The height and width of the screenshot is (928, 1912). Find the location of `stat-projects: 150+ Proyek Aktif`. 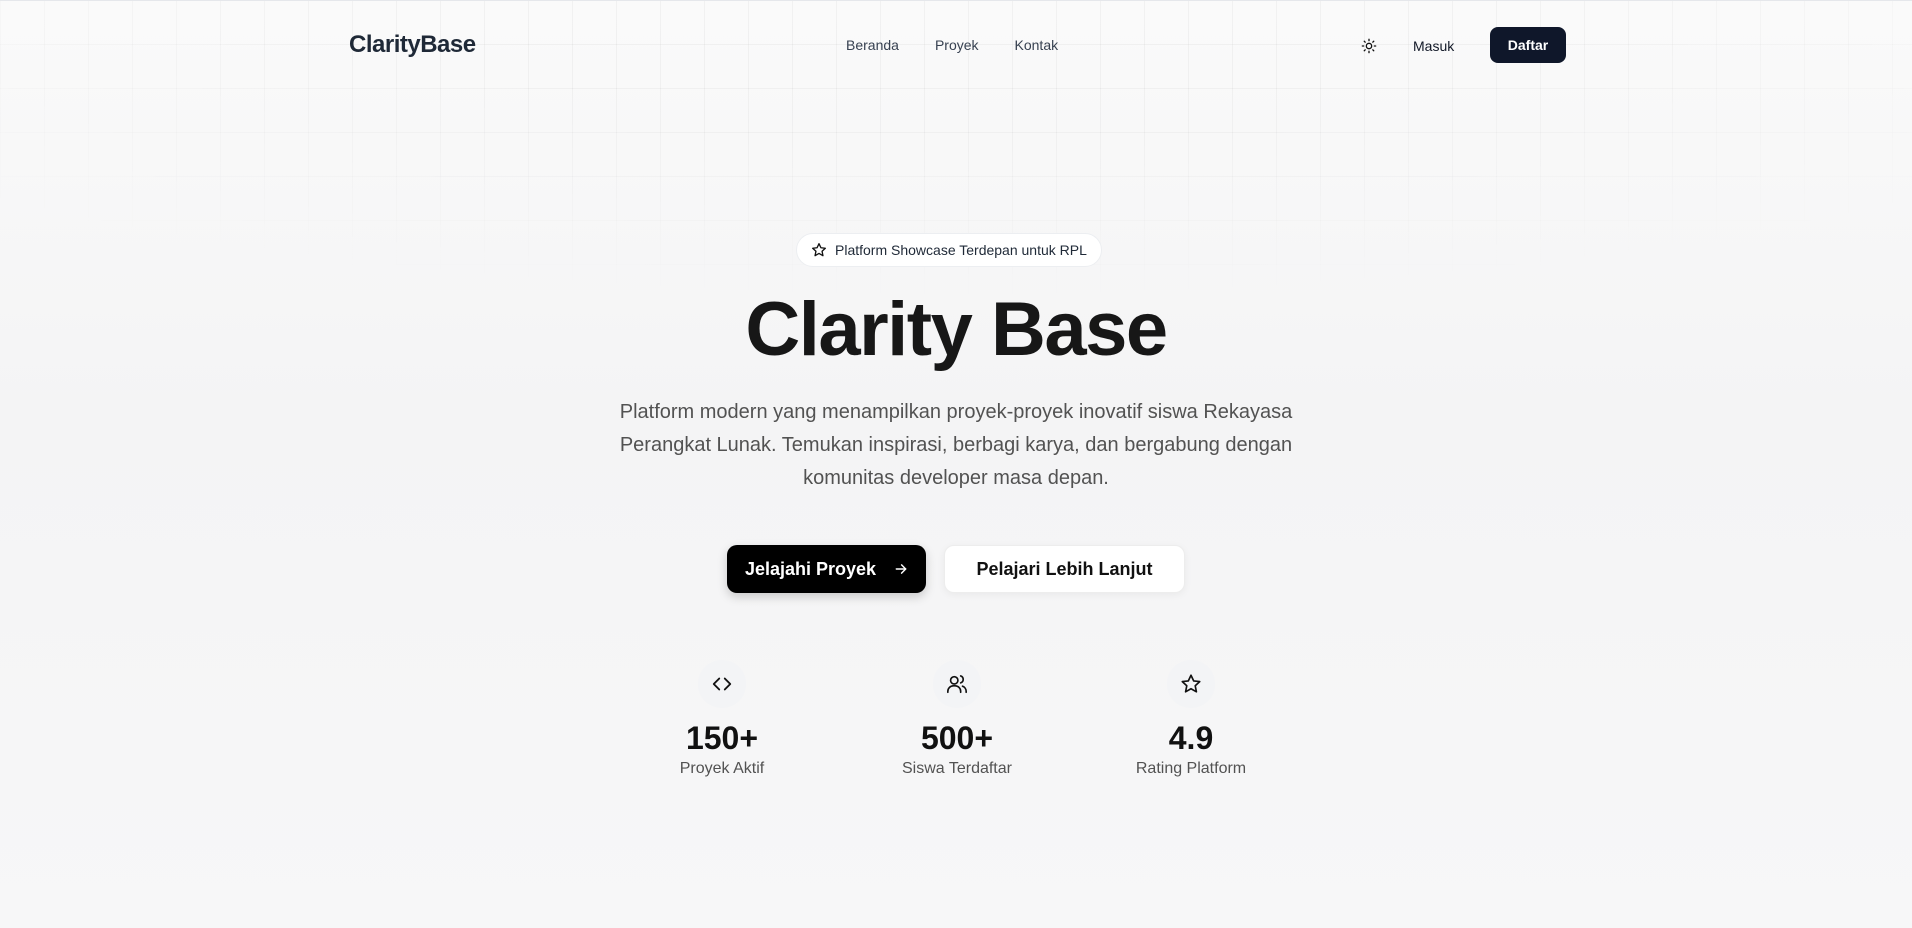

stat-projects: 150+ Proyek Aktif is located at coordinates (722, 719).